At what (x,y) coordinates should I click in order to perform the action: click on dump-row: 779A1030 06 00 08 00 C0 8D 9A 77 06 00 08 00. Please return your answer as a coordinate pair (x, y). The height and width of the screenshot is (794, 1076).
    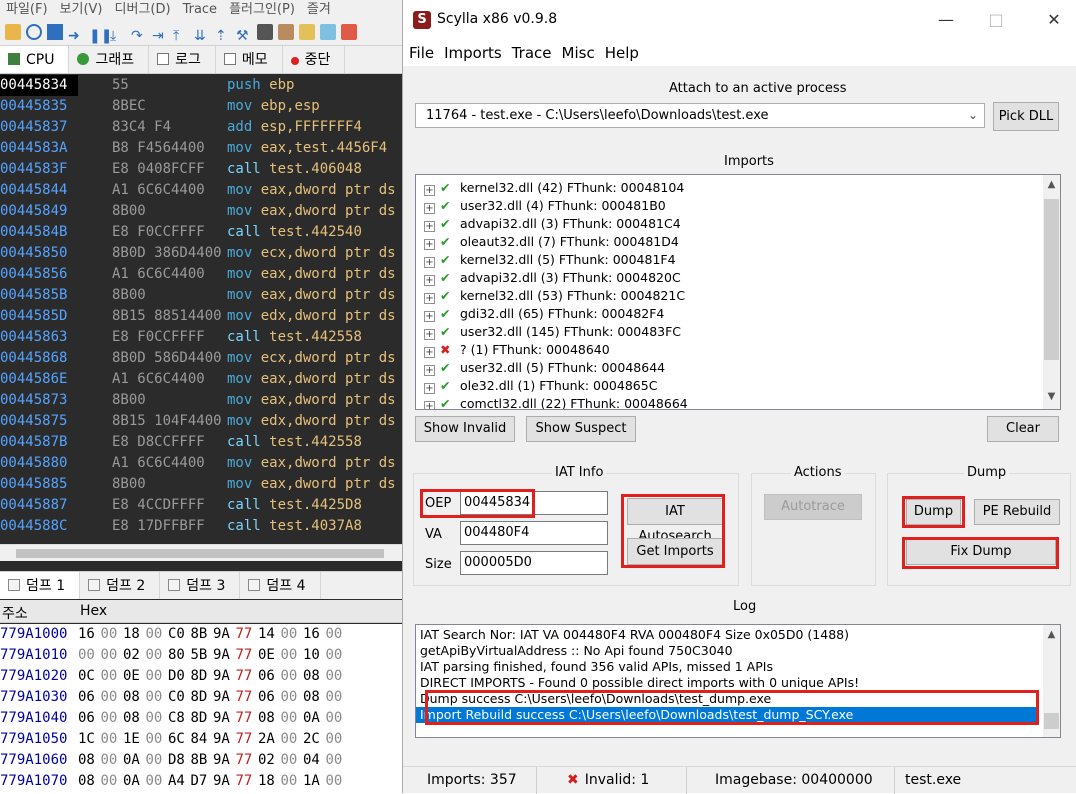
    Looking at the image, I should click on (201, 697).